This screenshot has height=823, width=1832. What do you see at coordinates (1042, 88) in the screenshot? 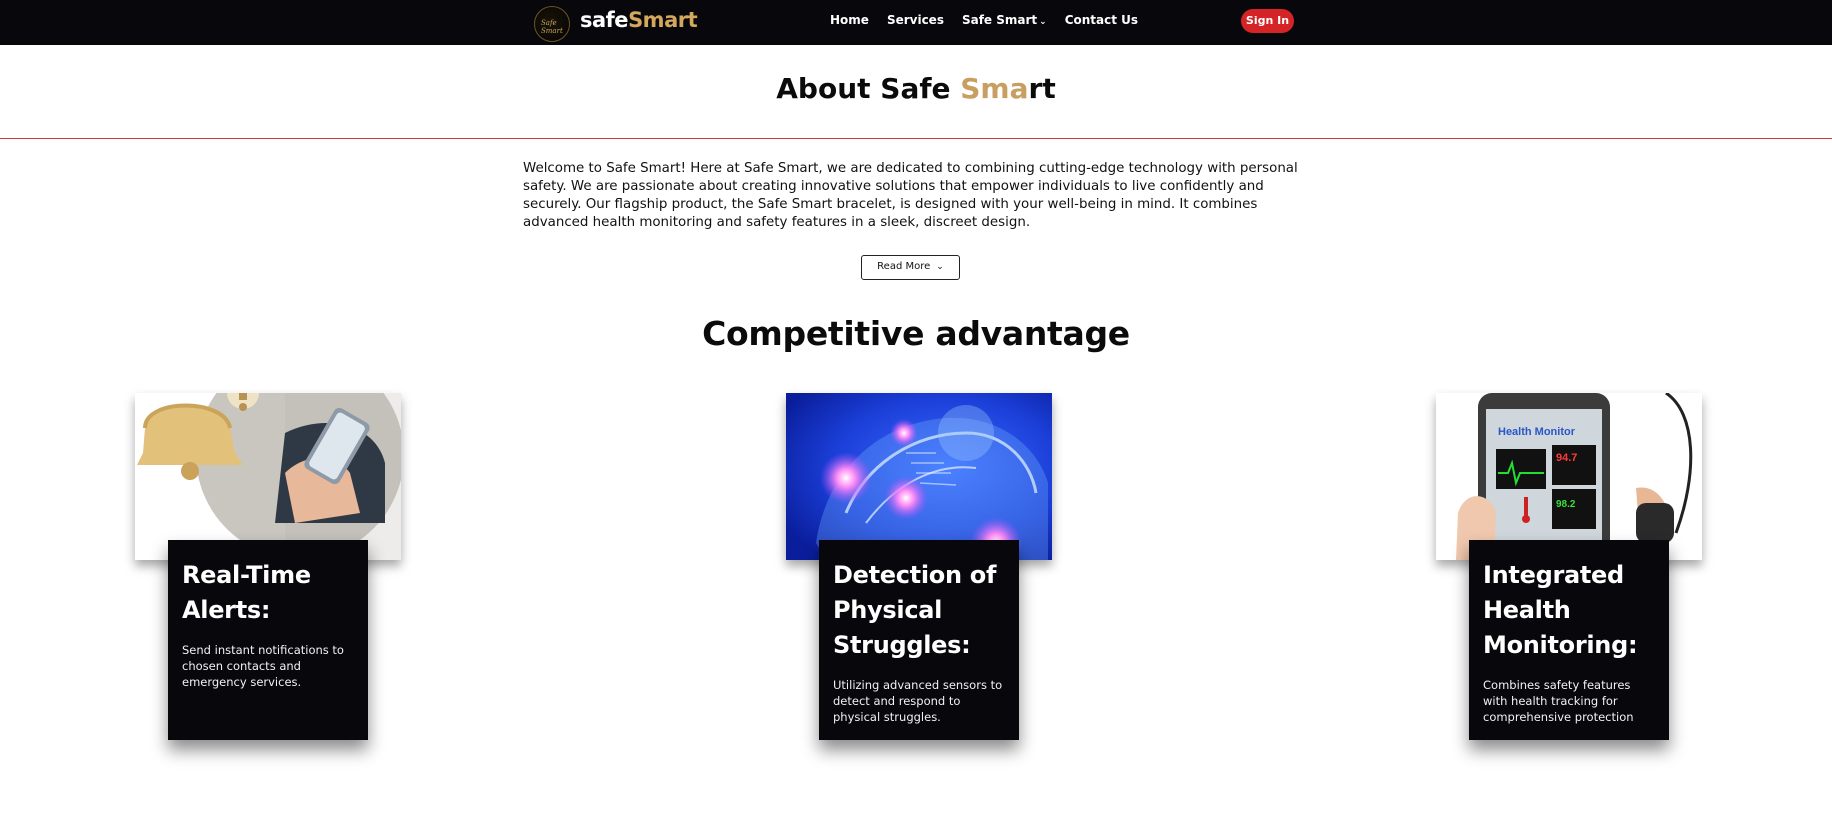
I see `about-title-part-3: rt` at bounding box center [1042, 88].